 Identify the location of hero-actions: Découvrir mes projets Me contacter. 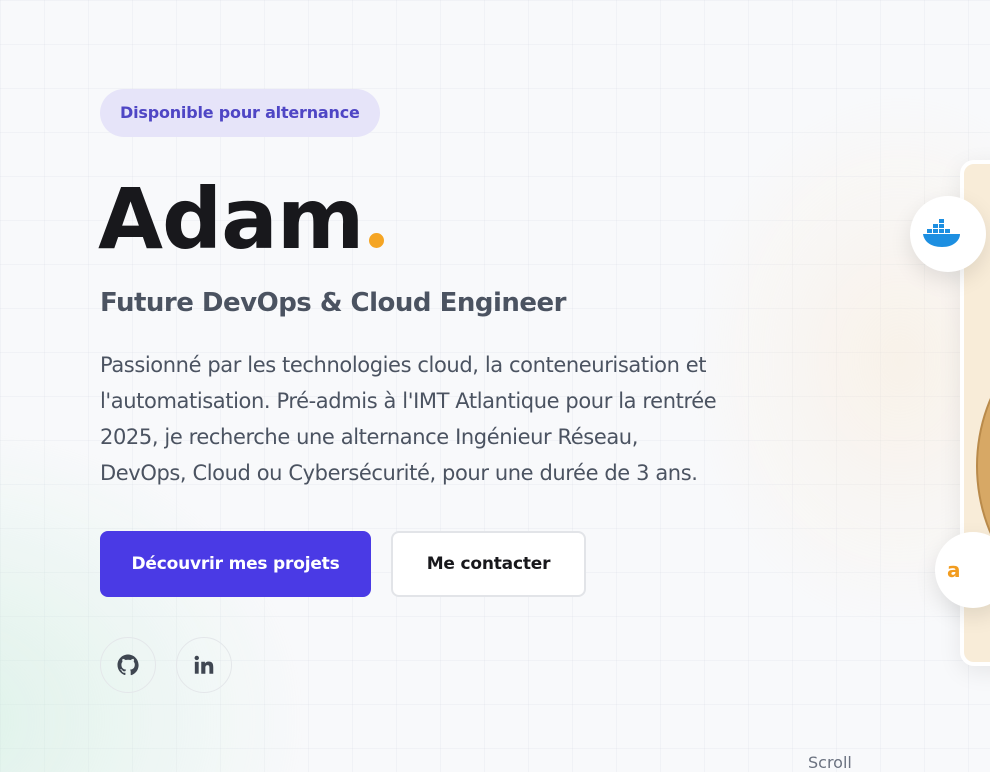
(420, 564).